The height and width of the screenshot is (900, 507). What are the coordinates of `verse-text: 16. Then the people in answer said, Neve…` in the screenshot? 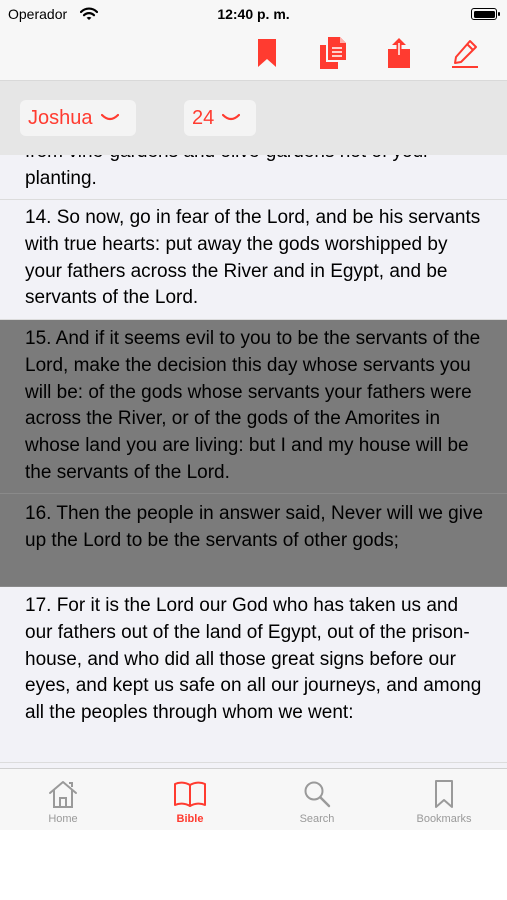 It's located at (254, 527).